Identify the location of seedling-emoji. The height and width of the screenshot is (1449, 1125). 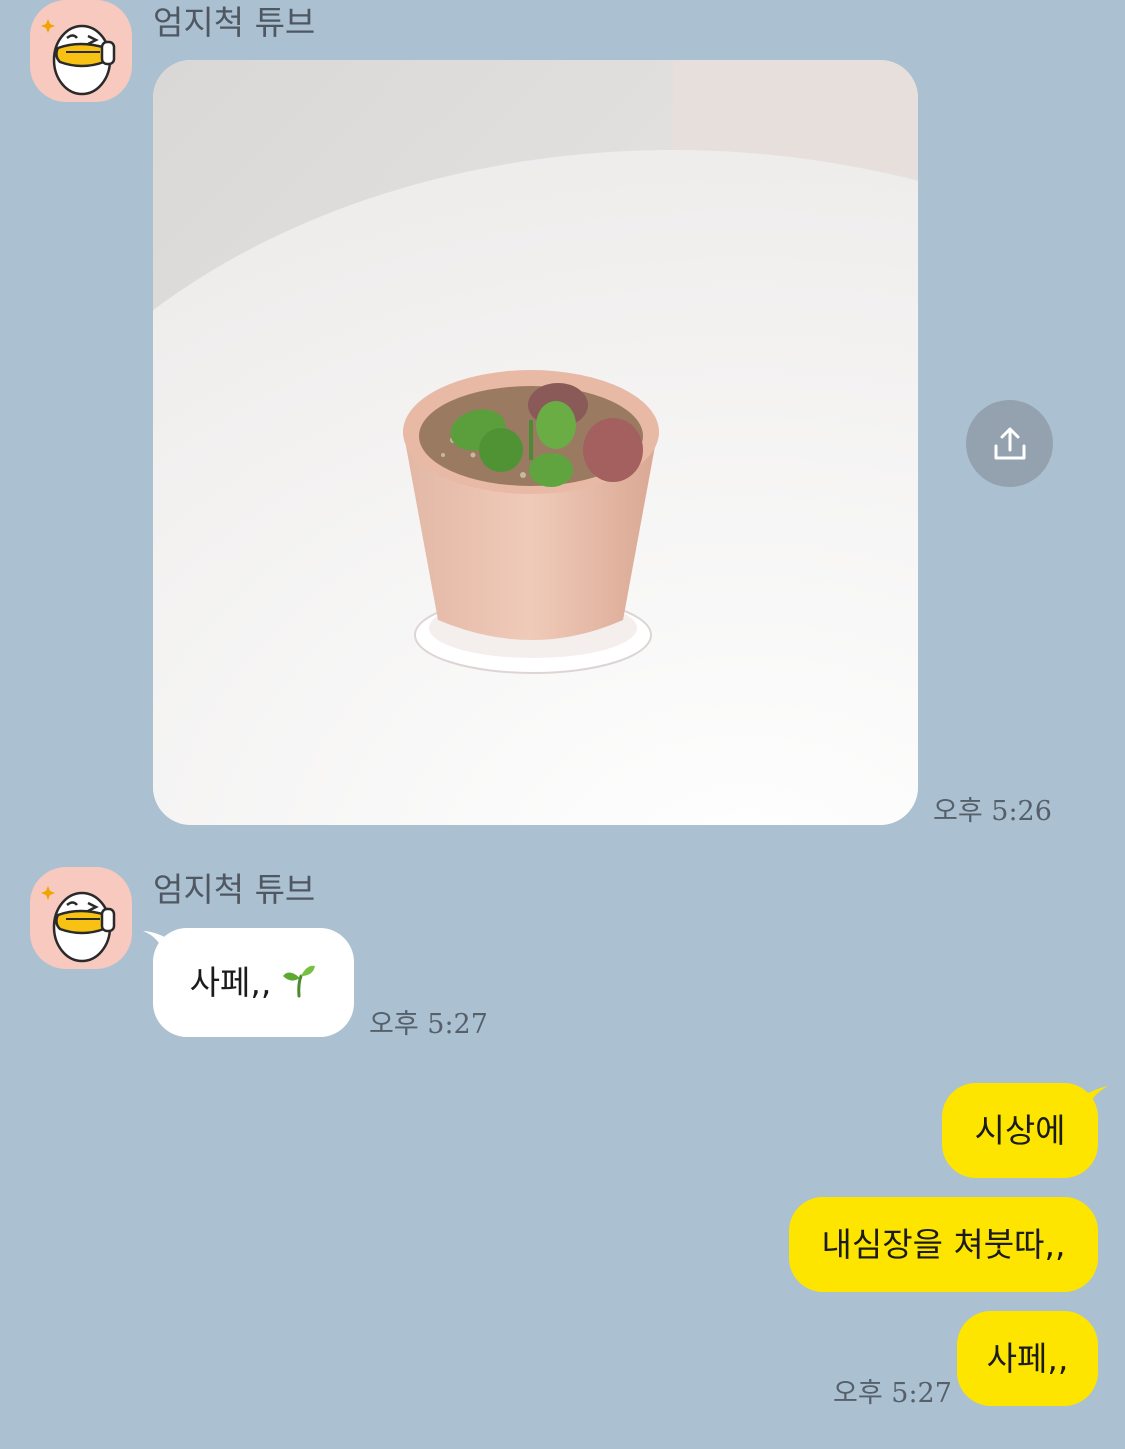
(299, 982).